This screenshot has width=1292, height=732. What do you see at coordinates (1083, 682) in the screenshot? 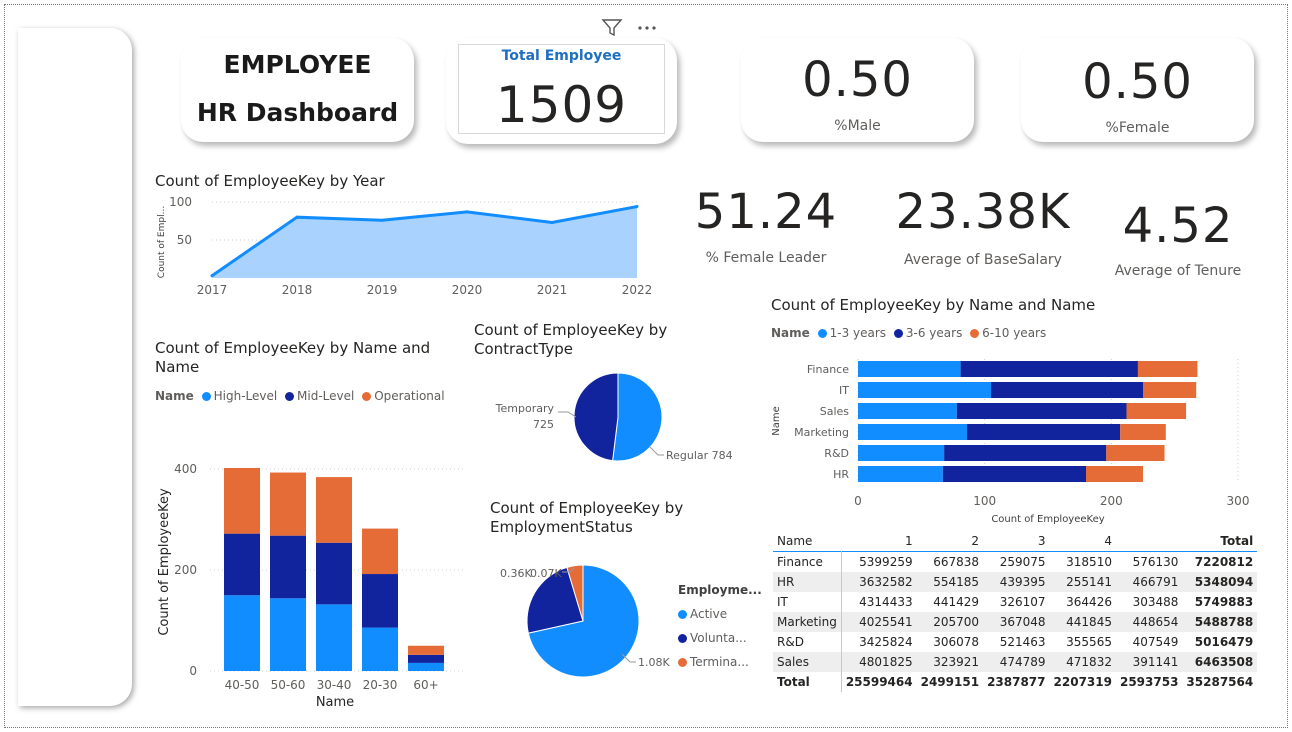
I see `table-cell: 2207319` at bounding box center [1083, 682].